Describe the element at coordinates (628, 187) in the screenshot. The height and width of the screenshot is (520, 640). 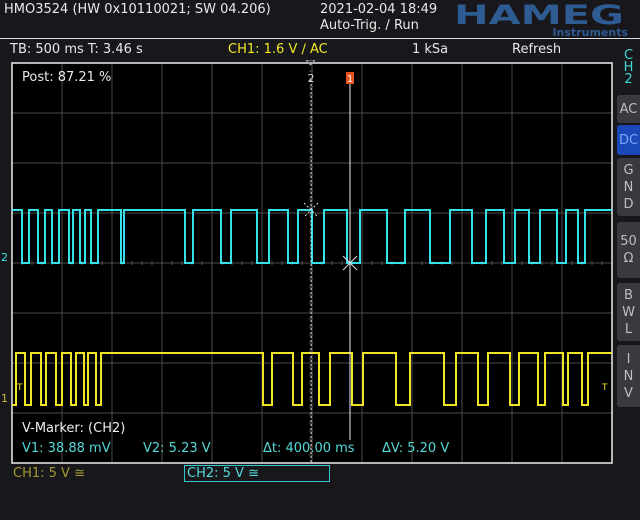
I see `coupling-gnd-button: G N D` at that location.